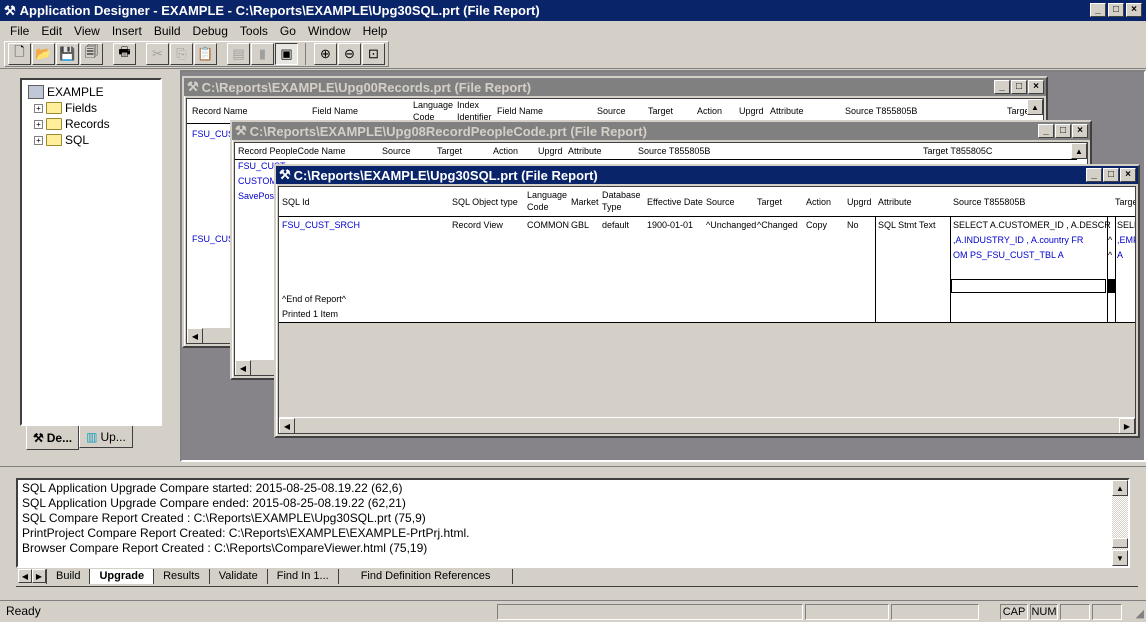  Describe the element at coordinates (296, 202) in the screenshot. I see `column-header: SQL Id` at that location.